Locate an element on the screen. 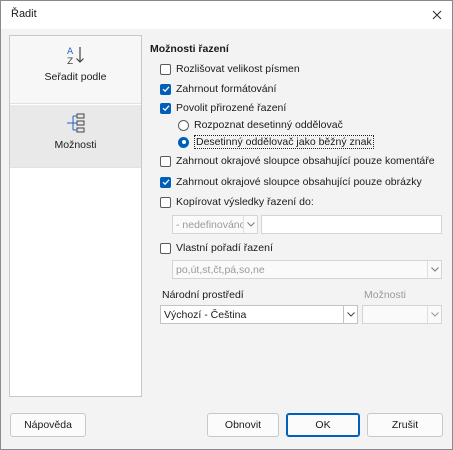 The height and width of the screenshot is (450, 453). radio-normal-char is located at coordinates (183, 142).